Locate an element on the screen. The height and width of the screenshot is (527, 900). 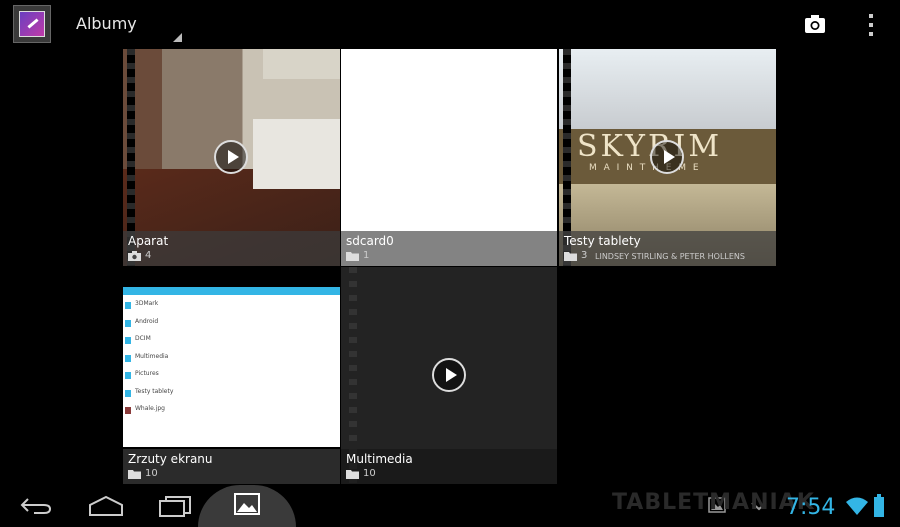
screenshot-row-label: Android is located at coordinates (147, 321).